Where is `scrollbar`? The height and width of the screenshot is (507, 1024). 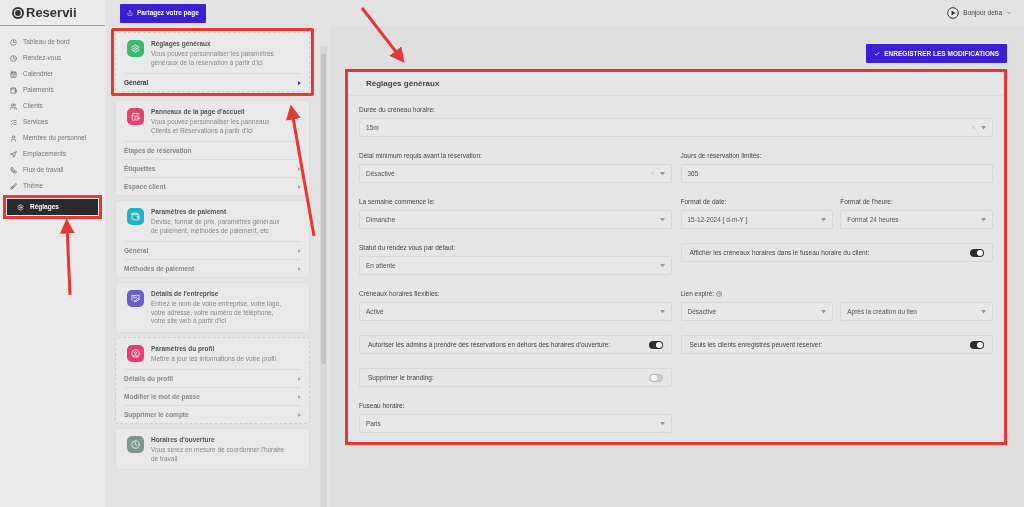
scrollbar is located at coordinates (323, 276).